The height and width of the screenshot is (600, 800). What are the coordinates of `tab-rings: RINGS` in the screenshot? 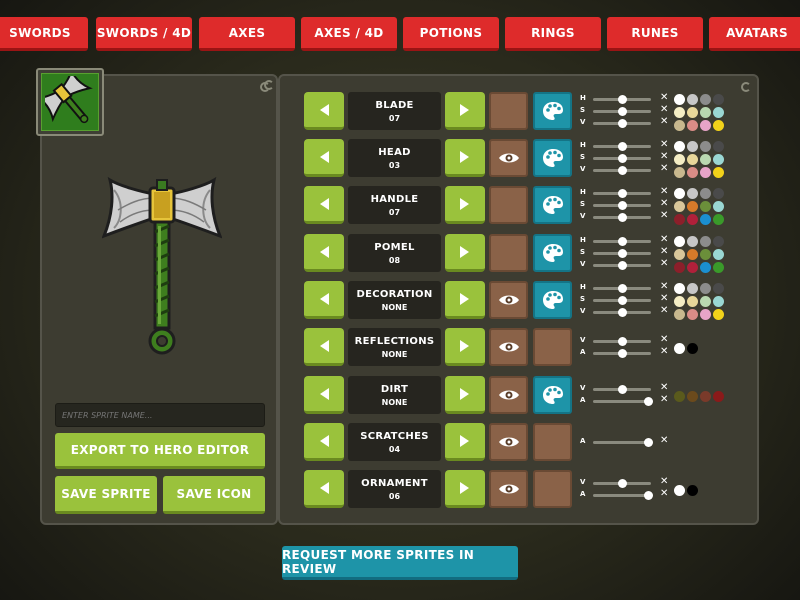 It's located at (553, 34).